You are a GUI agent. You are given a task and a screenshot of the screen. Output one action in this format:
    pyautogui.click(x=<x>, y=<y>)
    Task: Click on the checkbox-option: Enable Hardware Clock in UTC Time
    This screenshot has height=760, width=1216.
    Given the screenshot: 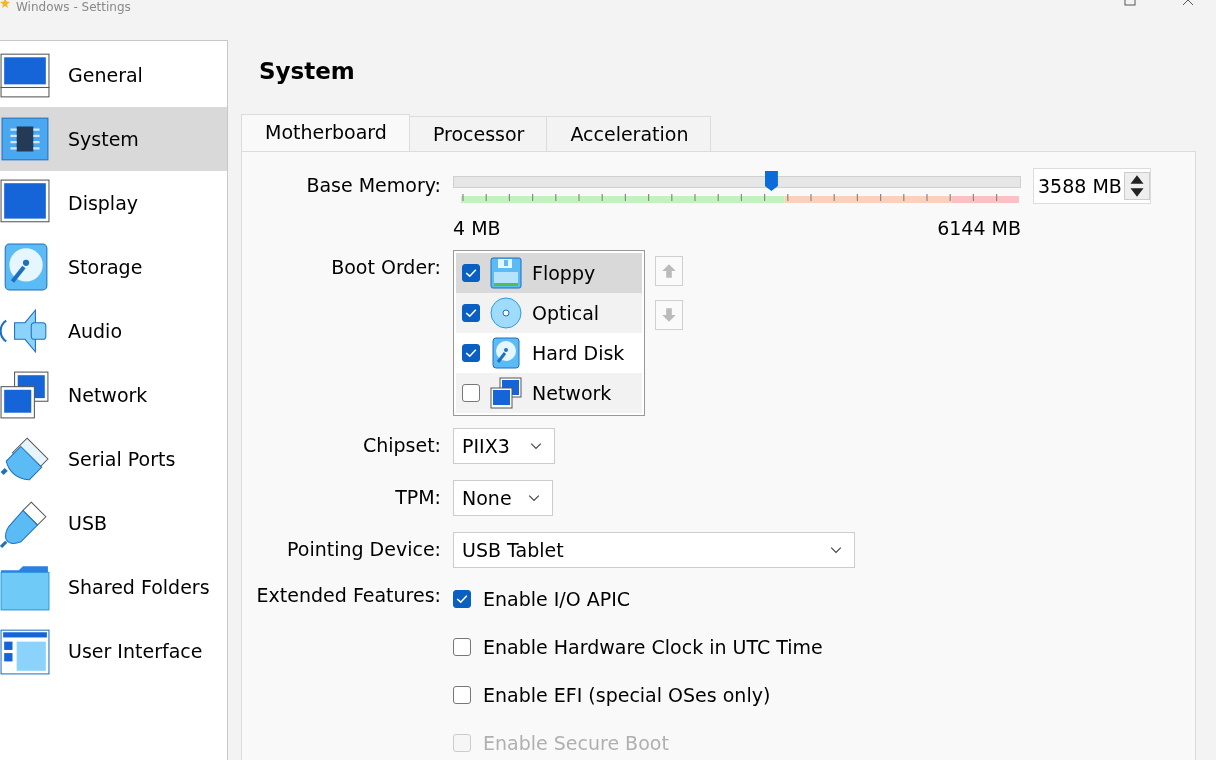 What is the action you would take?
    pyautogui.click(x=638, y=647)
    